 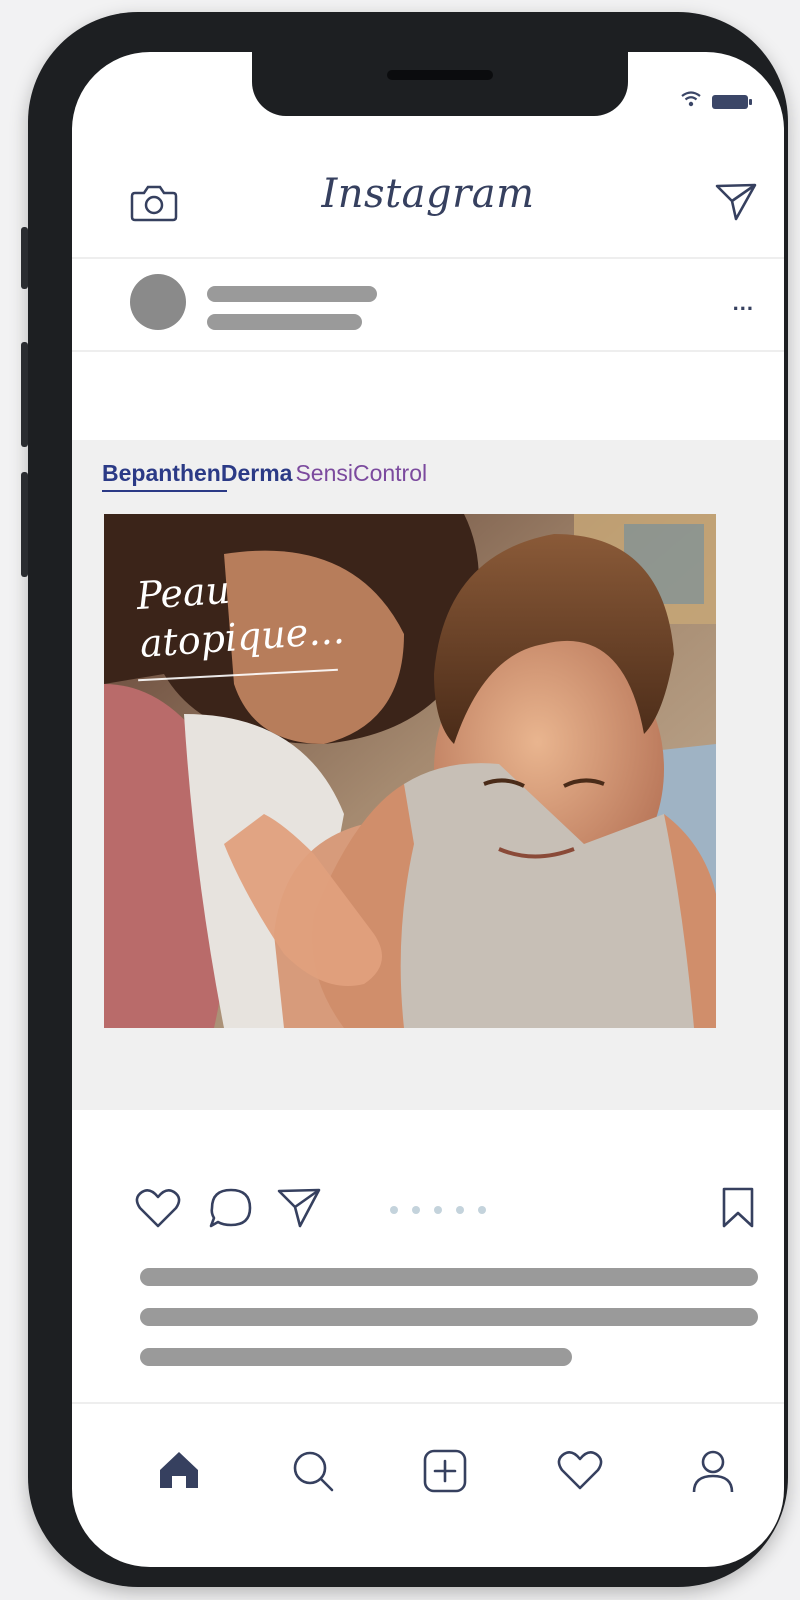 What do you see at coordinates (197, 473) in the screenshot?
I see `brand-name: BepanthenDerma` at bounding box center [197, 473].